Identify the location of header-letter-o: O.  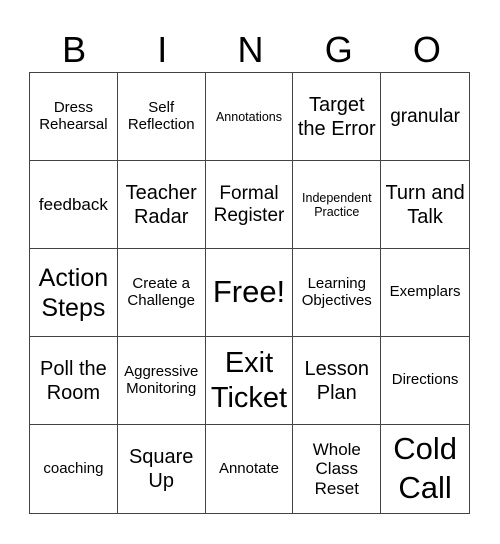
(426, 49).